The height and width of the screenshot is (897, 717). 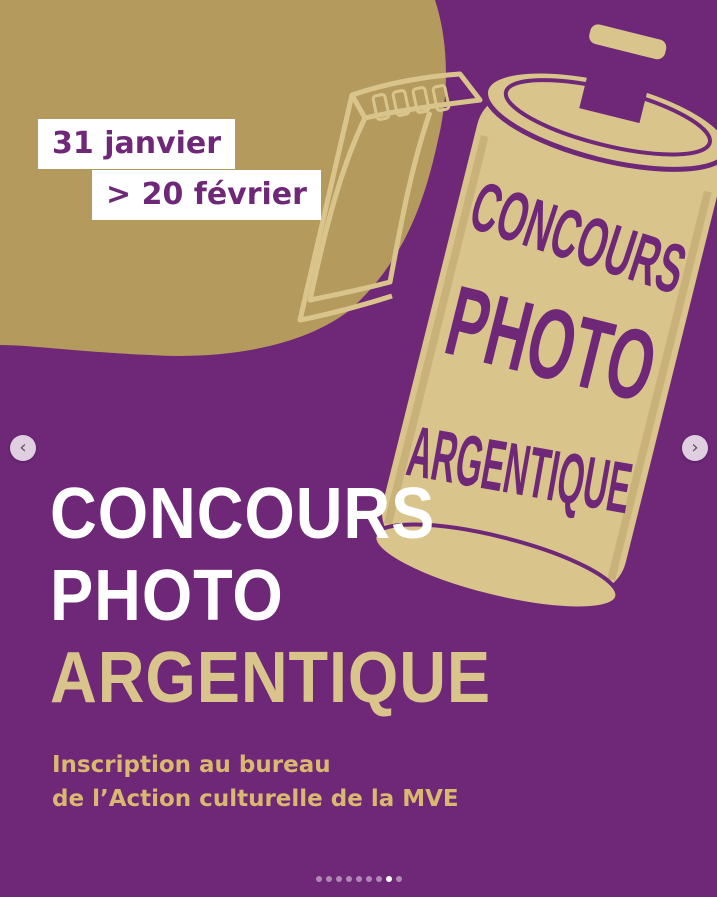 What do you see at coordinates (191, 765) in the screenshot?
I see `subtitle-line-1: Inscription au bureau` at bounding box center [191, 765].